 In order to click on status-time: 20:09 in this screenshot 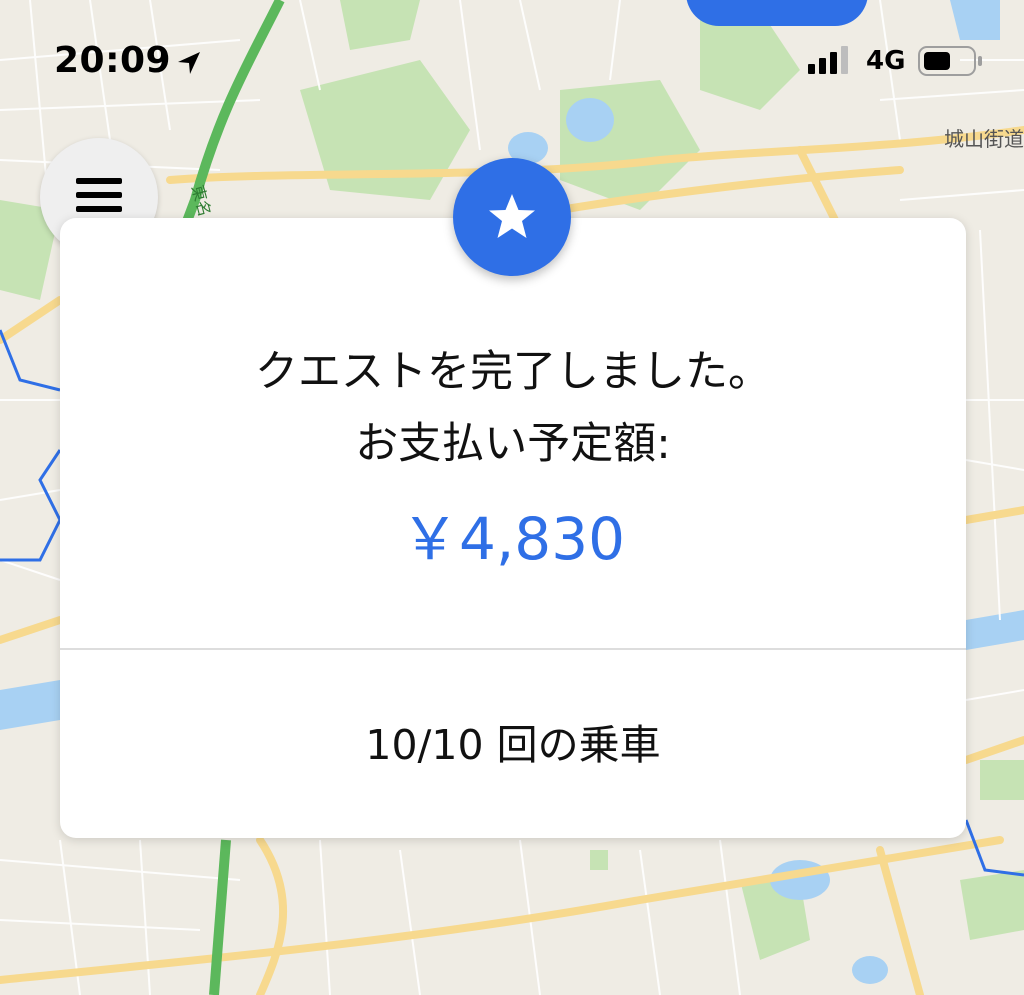, I will do `click(113, 60)`.